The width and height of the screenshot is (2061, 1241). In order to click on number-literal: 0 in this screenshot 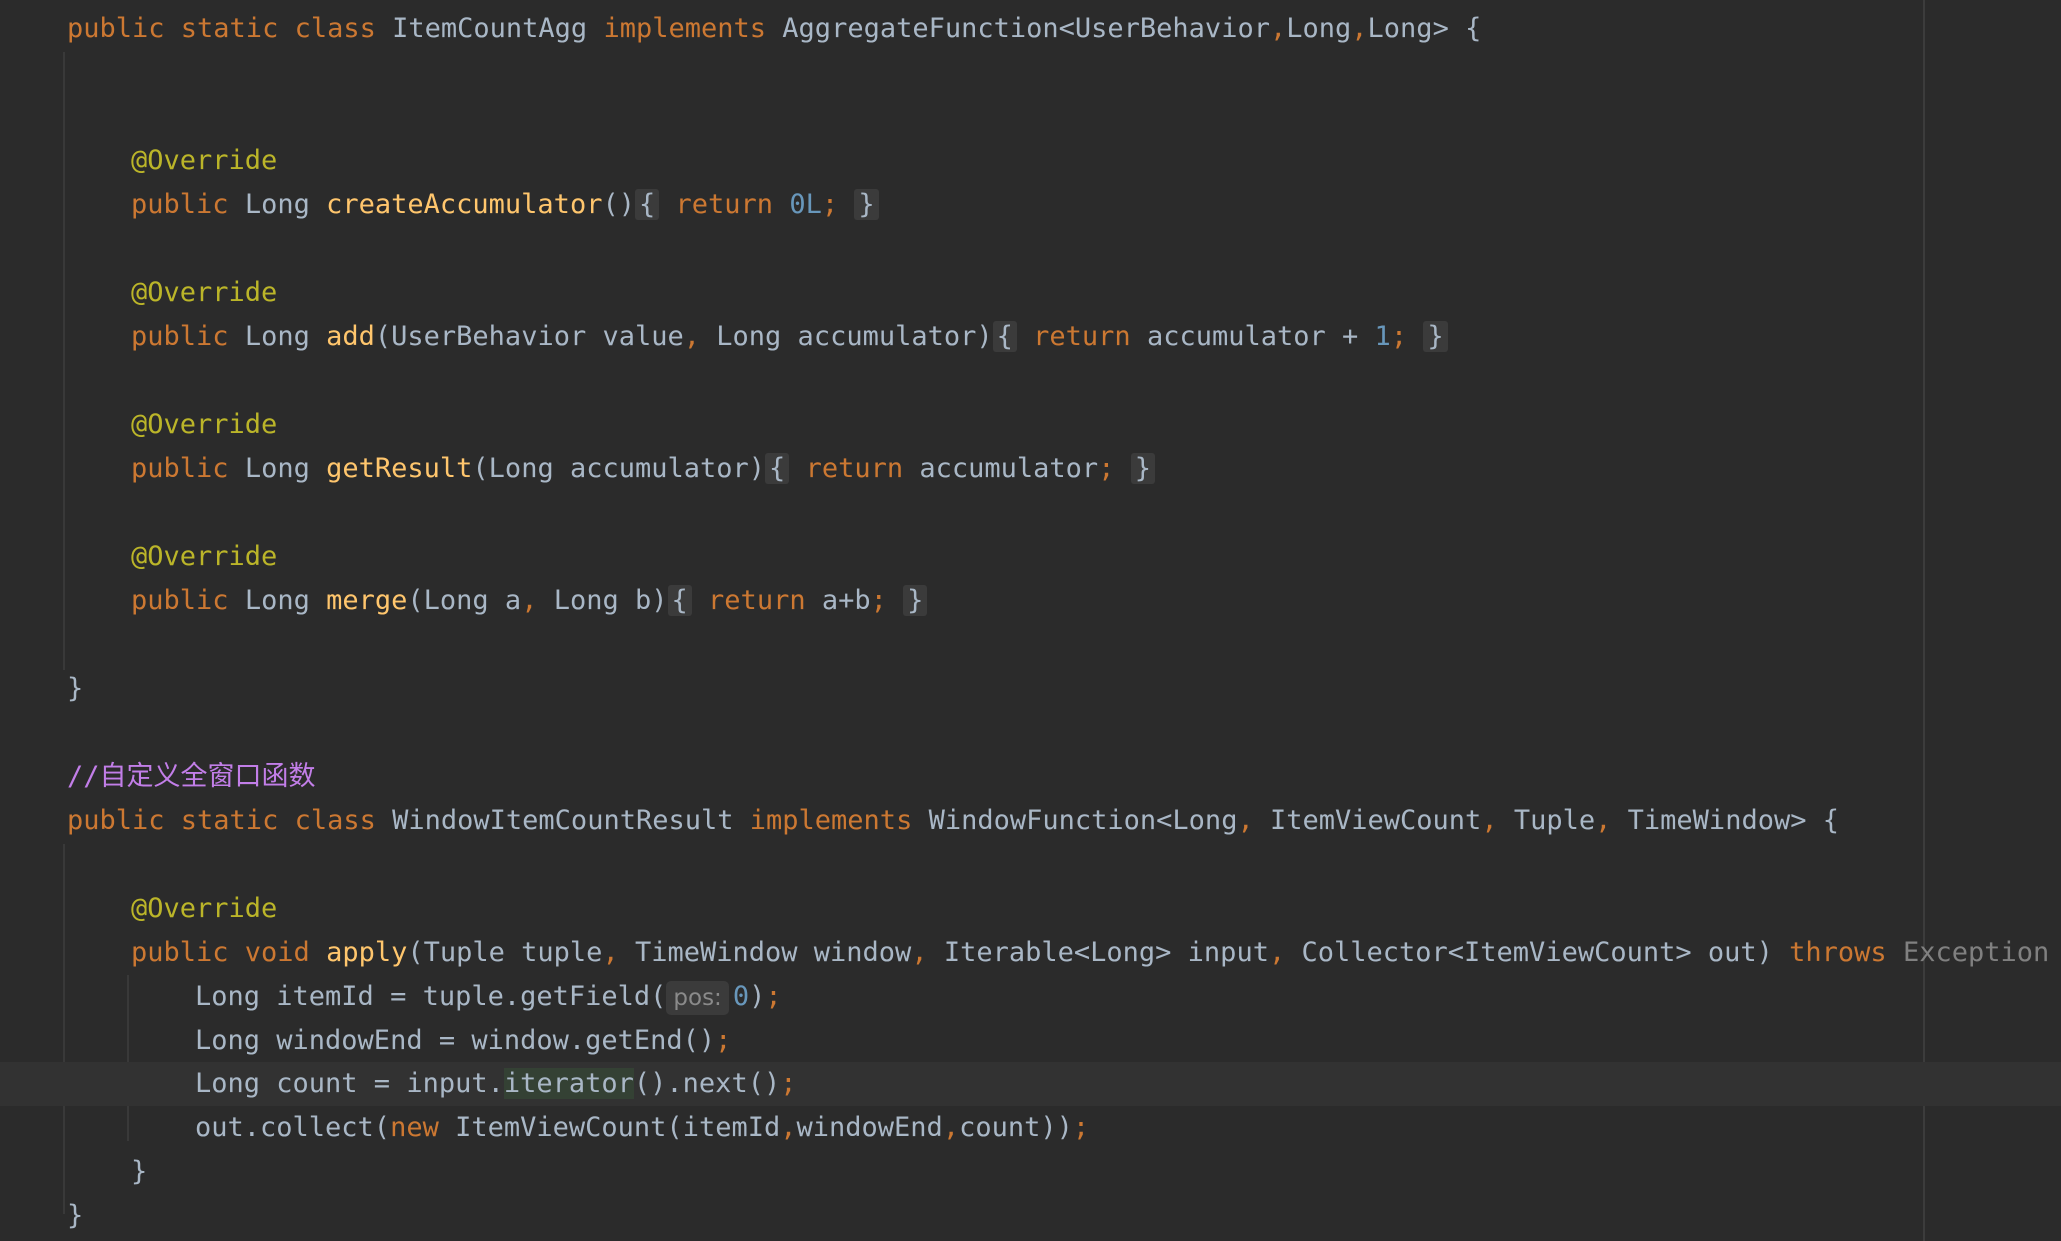, I will do `click(741, 996)`.